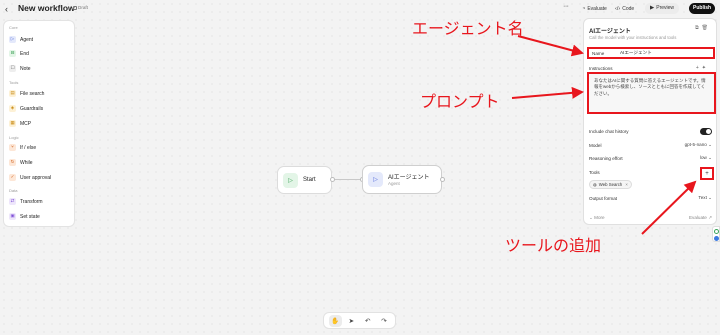 The height and width of the screenshot is (335, 720). What do you see at coordinates (347, 179) in the screenshot?
I see `edge-connector` at bounding box center [347, 179].